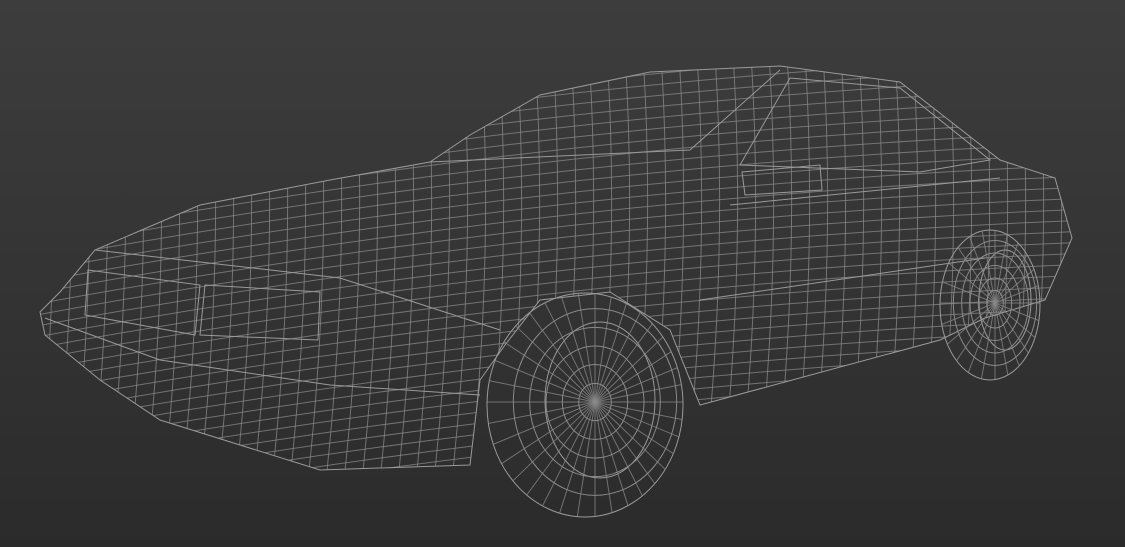  Describe the element at coordinates (990, 305) in the screenshot. I see `rear-wheel` at that location.